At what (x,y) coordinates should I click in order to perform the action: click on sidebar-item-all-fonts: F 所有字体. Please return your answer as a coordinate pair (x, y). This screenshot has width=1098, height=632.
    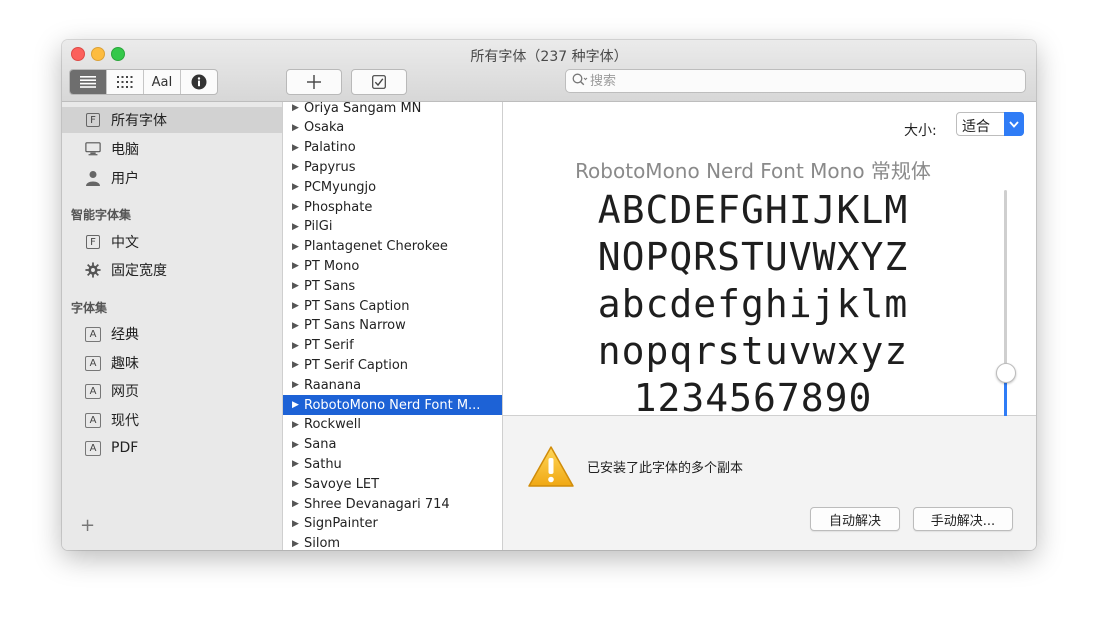
    Looking at the image, I should click on (172, 120).